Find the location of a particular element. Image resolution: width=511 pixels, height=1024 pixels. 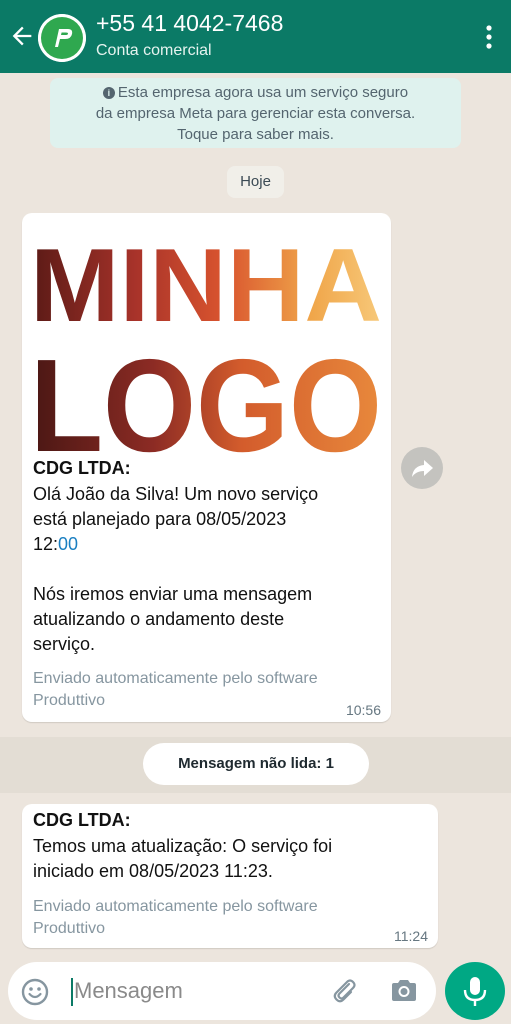

message-time: 10:56 is located at coordinates (363, 710).